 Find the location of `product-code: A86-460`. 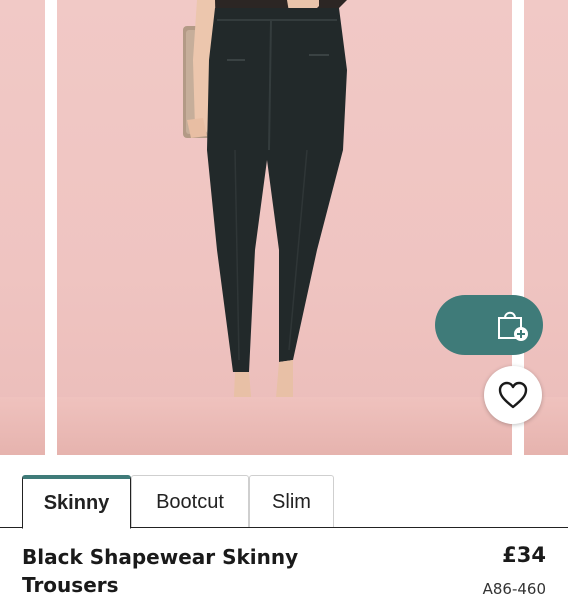

product-code: A86-460 is located at coordinates (514, 589).